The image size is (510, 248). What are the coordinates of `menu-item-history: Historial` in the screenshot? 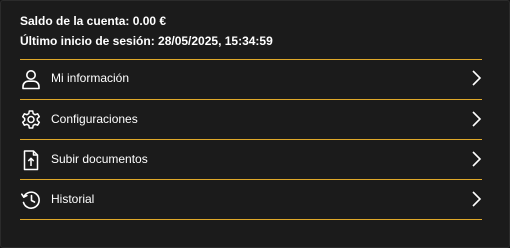 It's located at (251, 200).